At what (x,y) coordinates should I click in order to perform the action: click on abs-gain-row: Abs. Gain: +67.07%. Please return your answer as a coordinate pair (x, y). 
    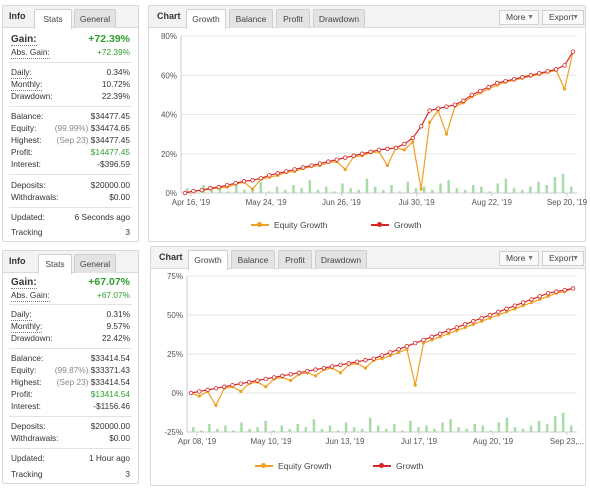
    Looking at the image, I should click on (70, 296).